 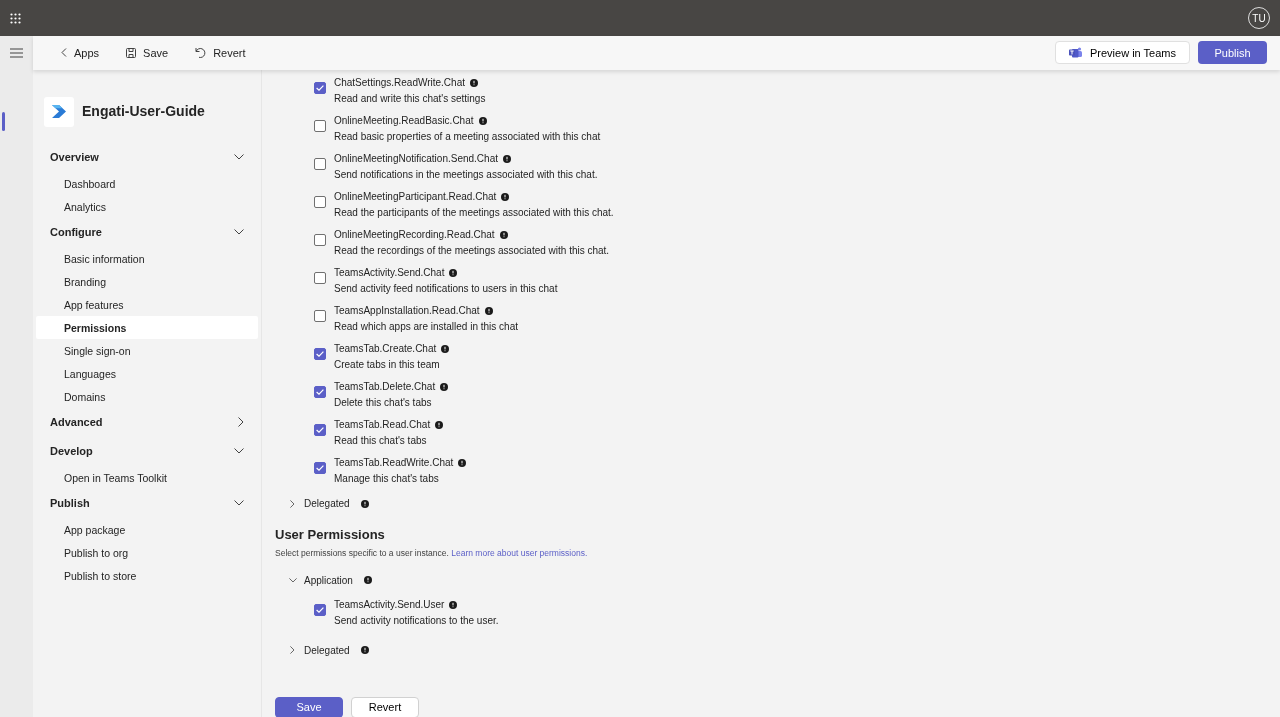 I want to click on nav-section: Advanced, so click(x=147, y=422).